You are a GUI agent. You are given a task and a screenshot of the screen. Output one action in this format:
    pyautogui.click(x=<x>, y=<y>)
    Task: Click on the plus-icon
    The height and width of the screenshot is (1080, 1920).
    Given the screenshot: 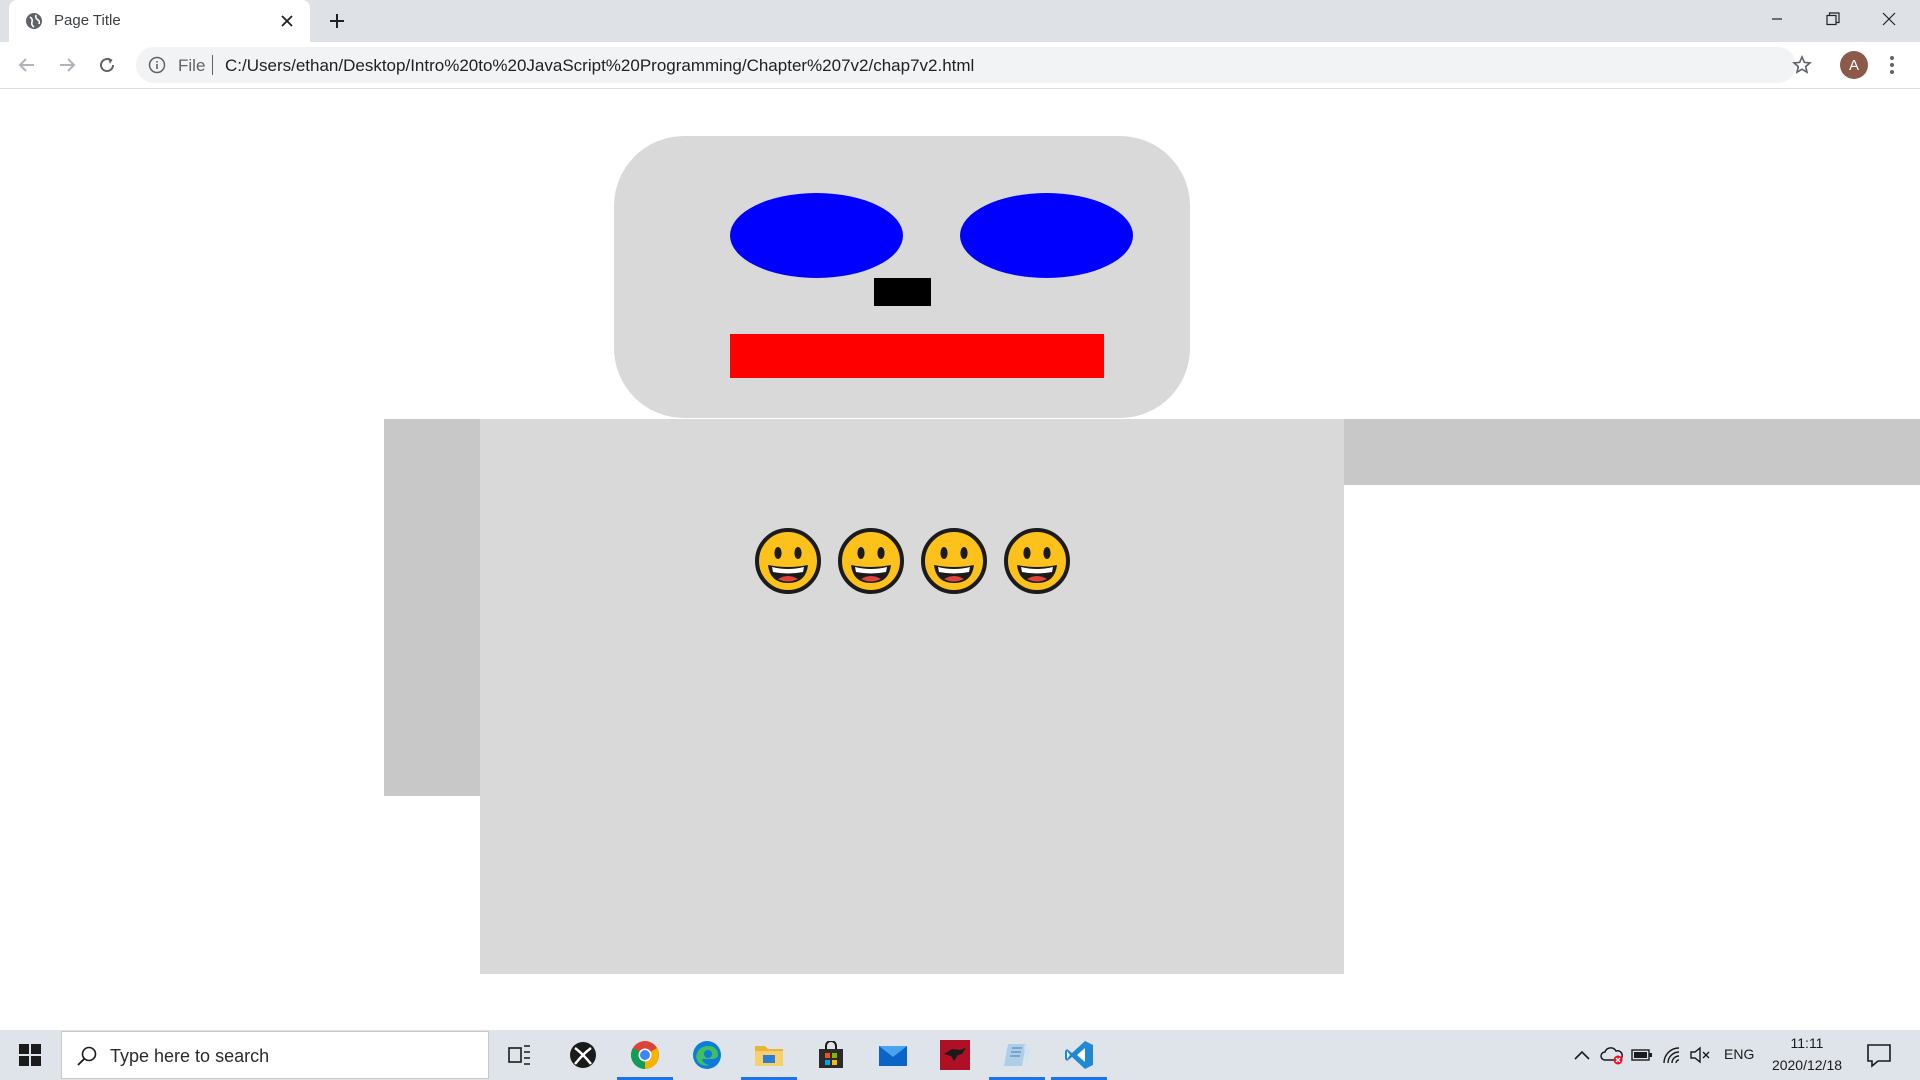 What is the action you would take?
    pyautogui.click(x=337, y=21)
    